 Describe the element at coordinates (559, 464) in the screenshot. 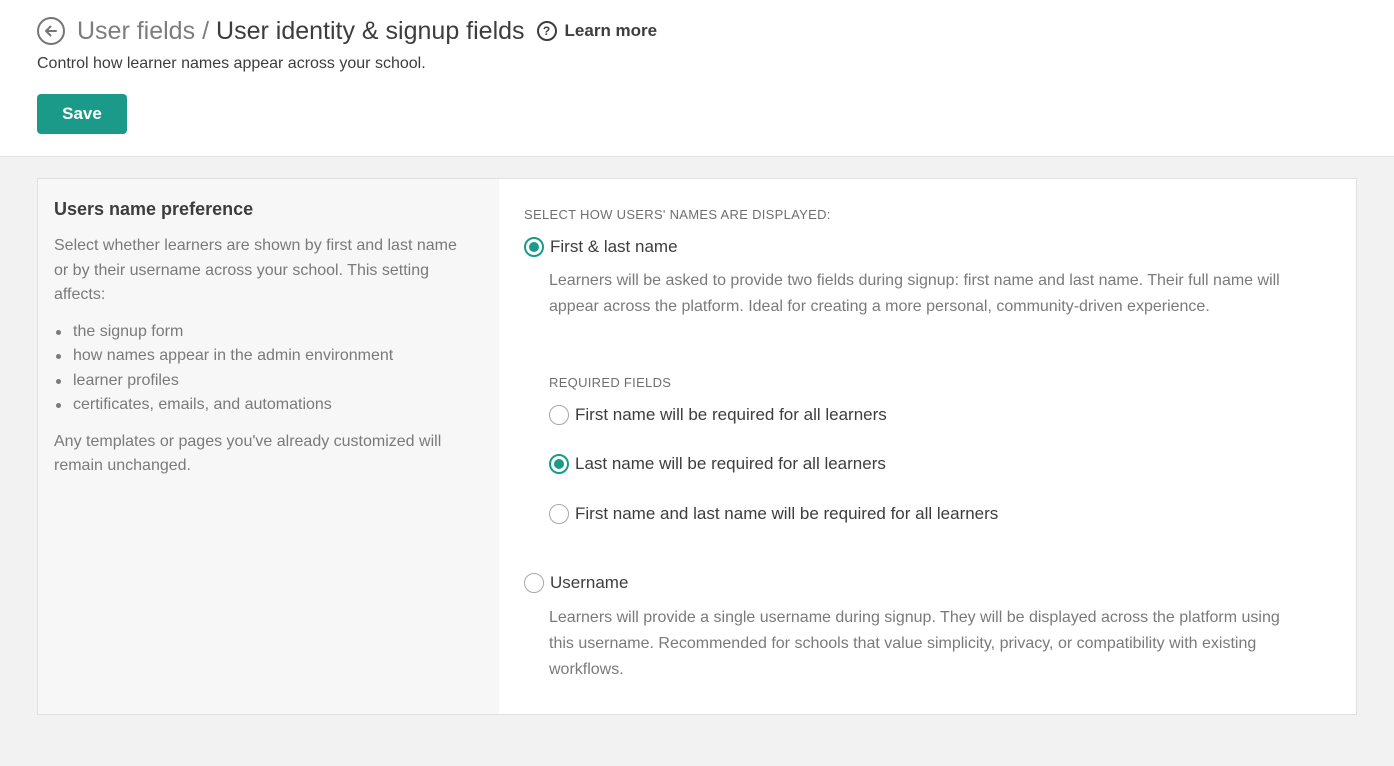

I see `radio-button-last-required` at that location.